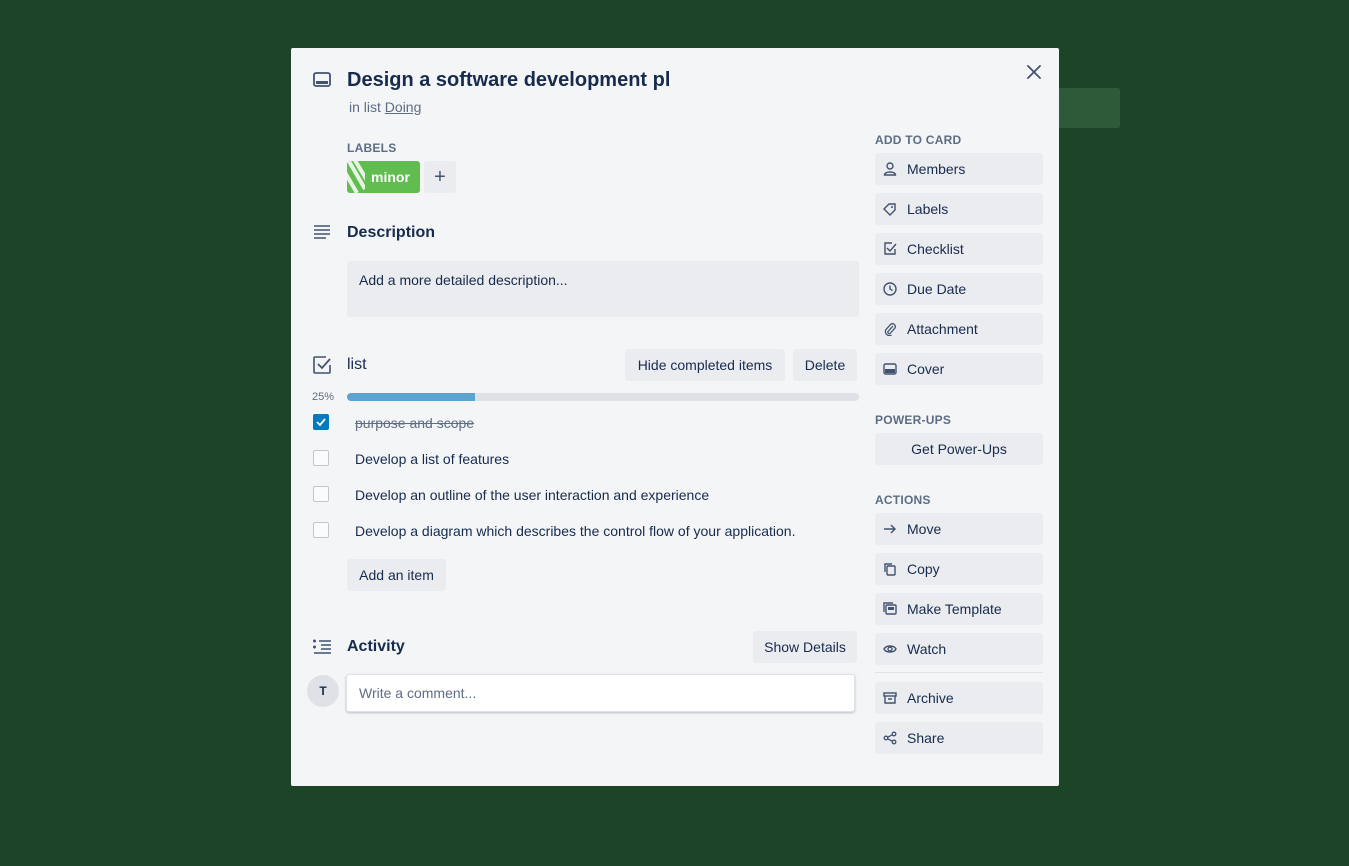 This screenshot has width=1349, height=866. Describe the element at coordinates (959, 369) in the screenshot. I see `cover-button: Cover` at that location.